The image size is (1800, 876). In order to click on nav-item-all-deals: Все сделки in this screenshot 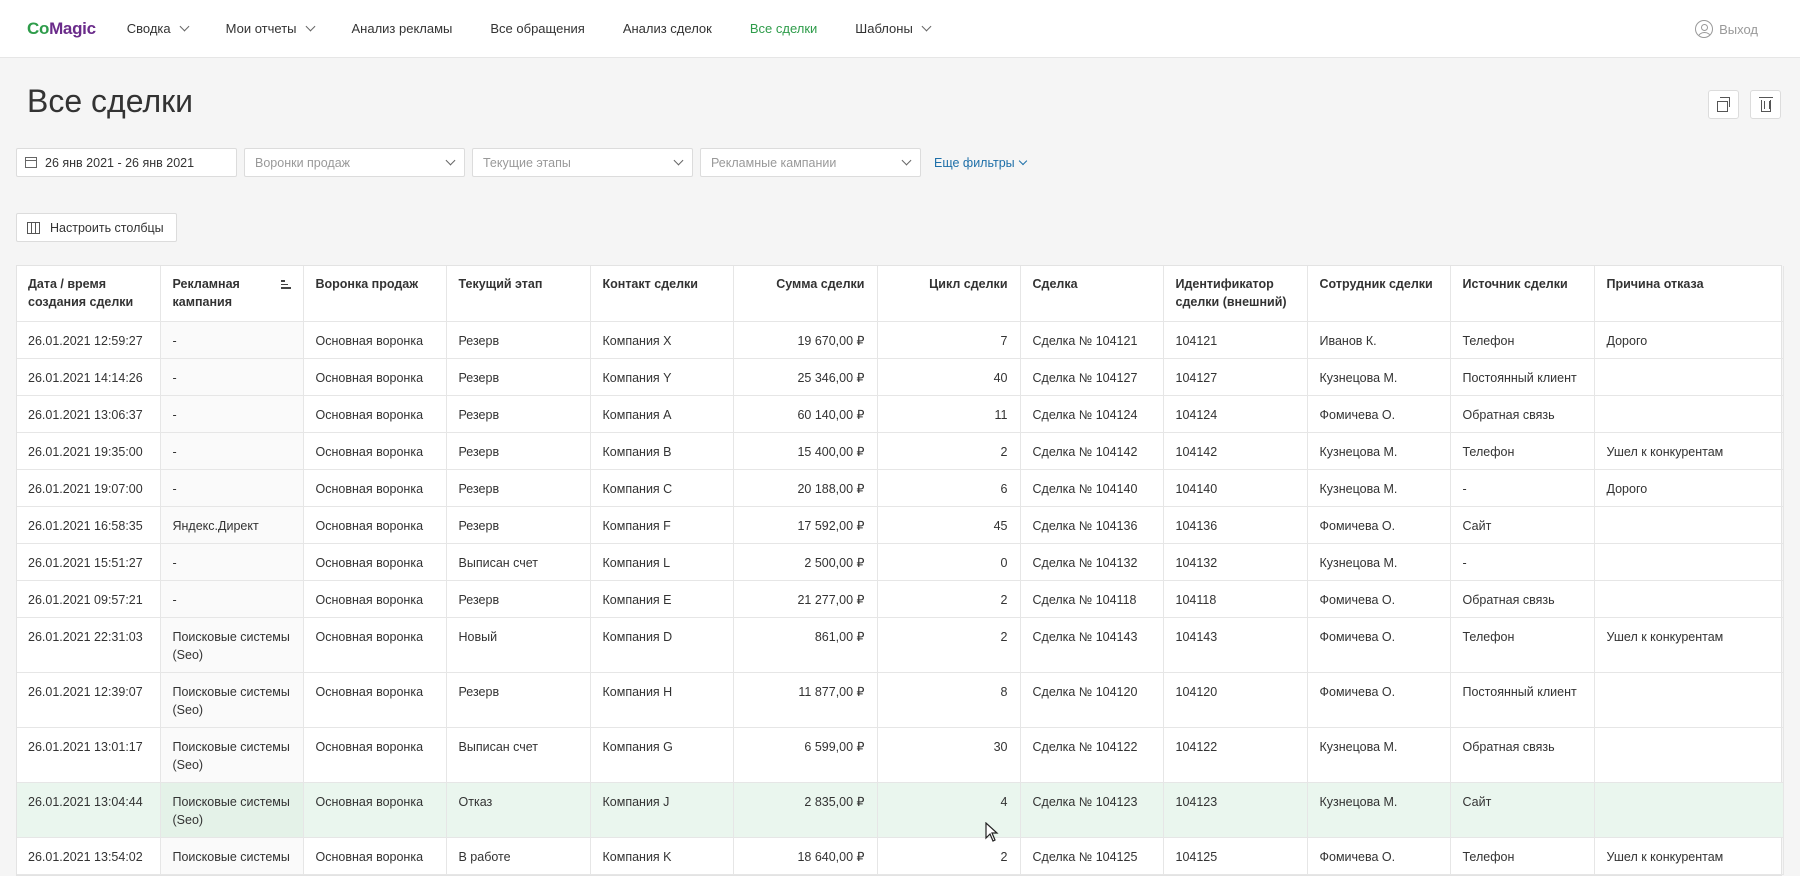, I will do `click(783, 28)`.